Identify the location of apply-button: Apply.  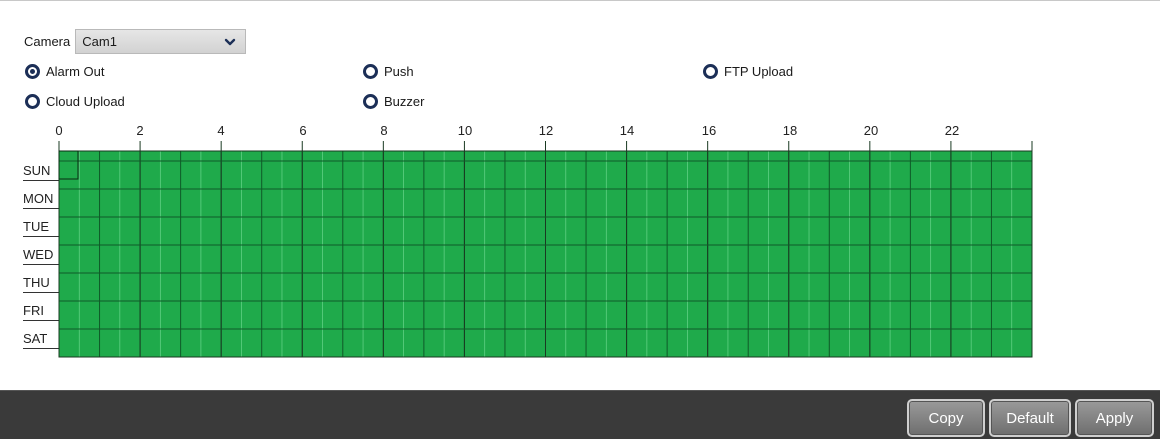
(1114, 418).